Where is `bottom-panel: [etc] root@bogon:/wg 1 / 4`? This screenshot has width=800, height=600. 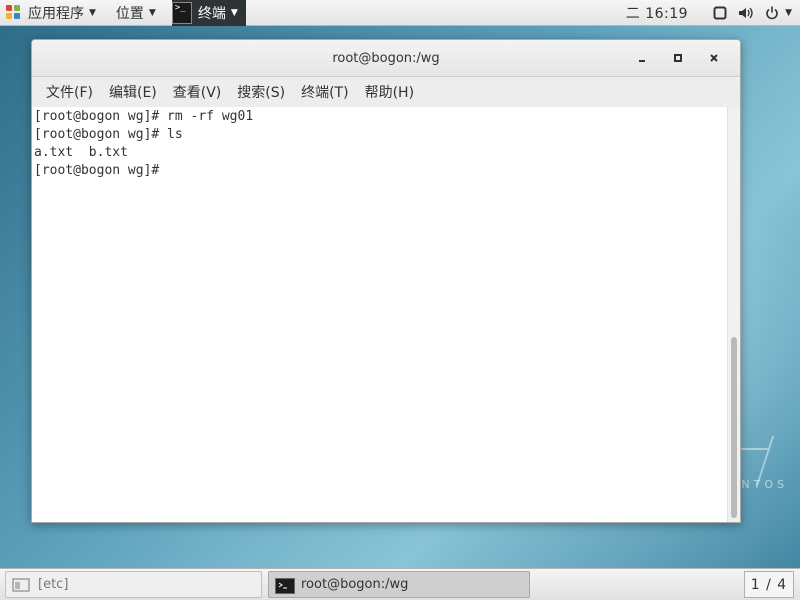 bottom-panel: [etc] root@bogon:/wg 1 / 4 is located at coordinates (400, 584).